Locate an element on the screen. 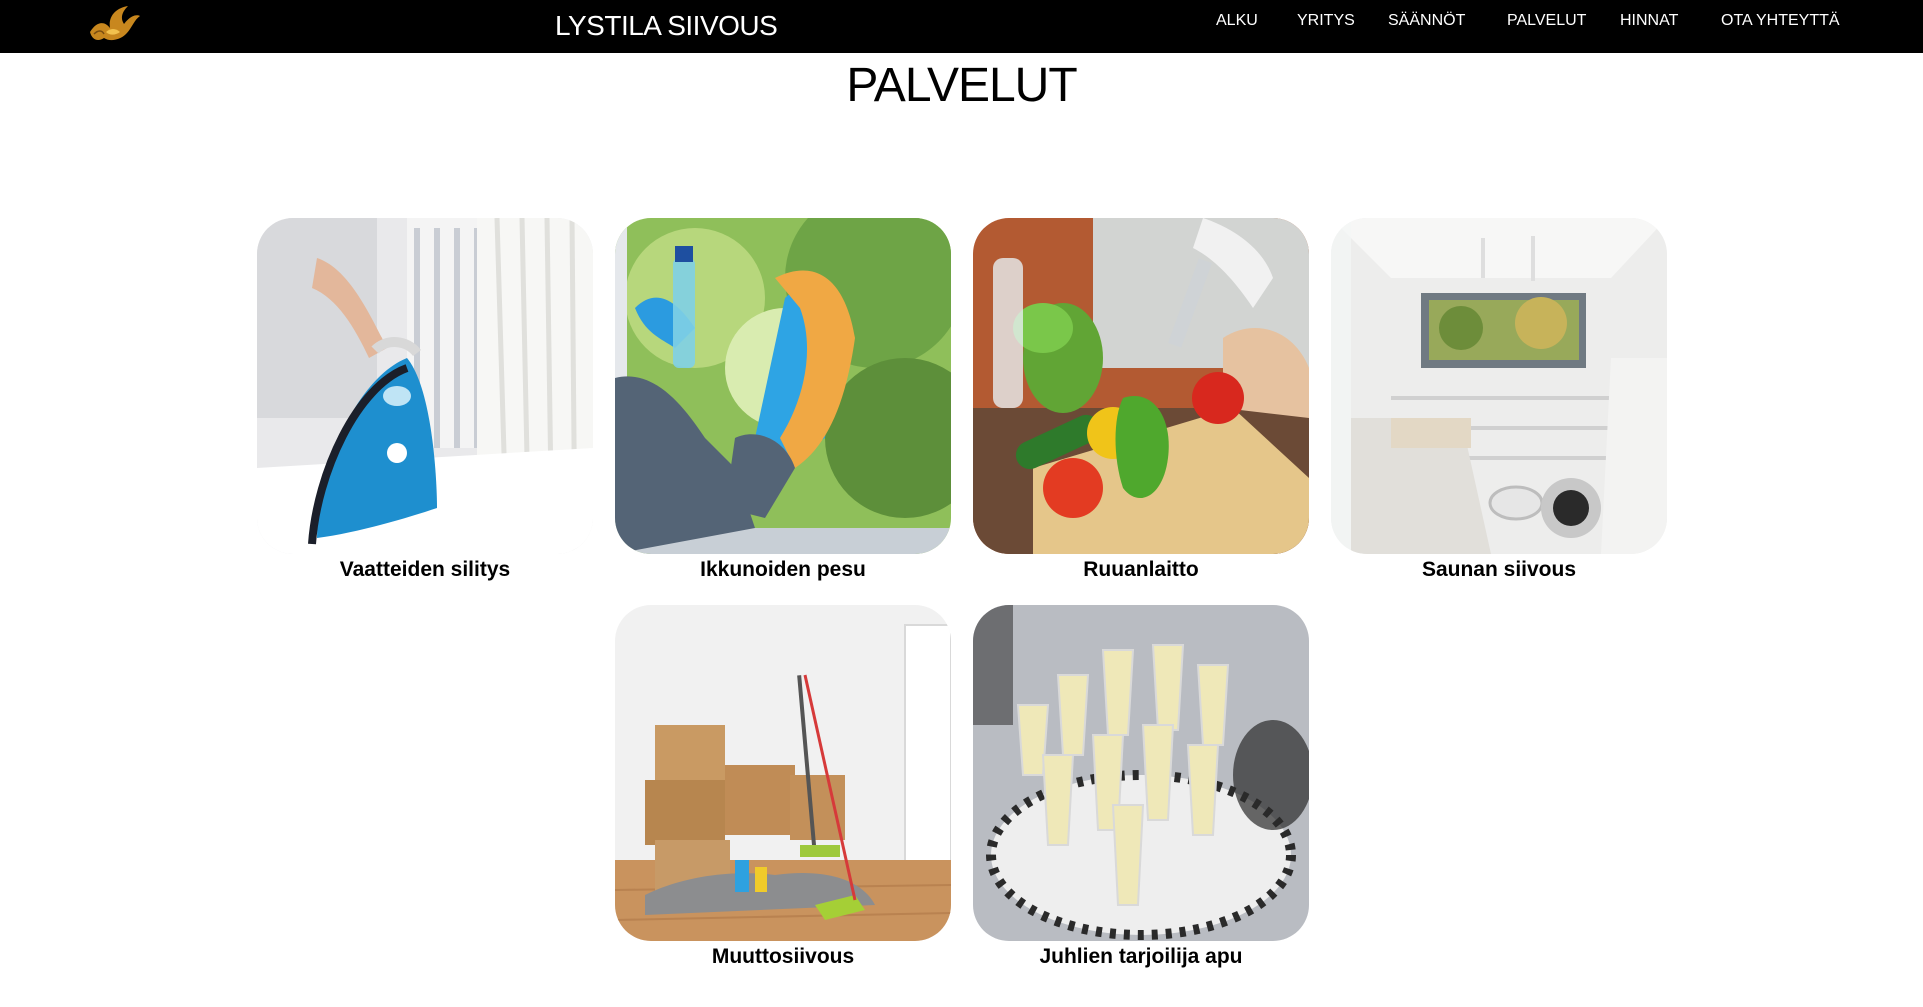 The height and width of the screenshot is (1007, 1923). service-caption: Muuttosiivous is located at coordinates (783, 956).